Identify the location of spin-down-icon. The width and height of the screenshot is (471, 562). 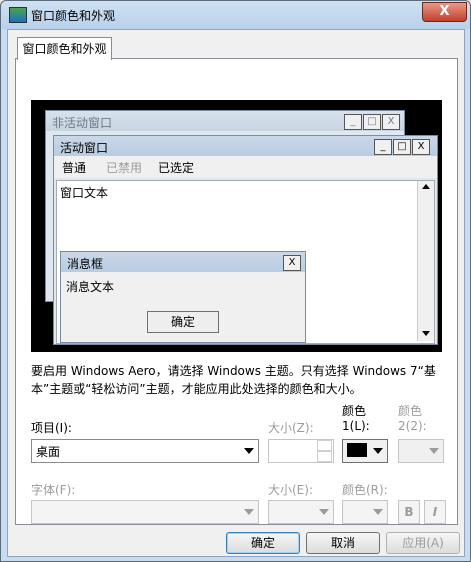
(324, 456).